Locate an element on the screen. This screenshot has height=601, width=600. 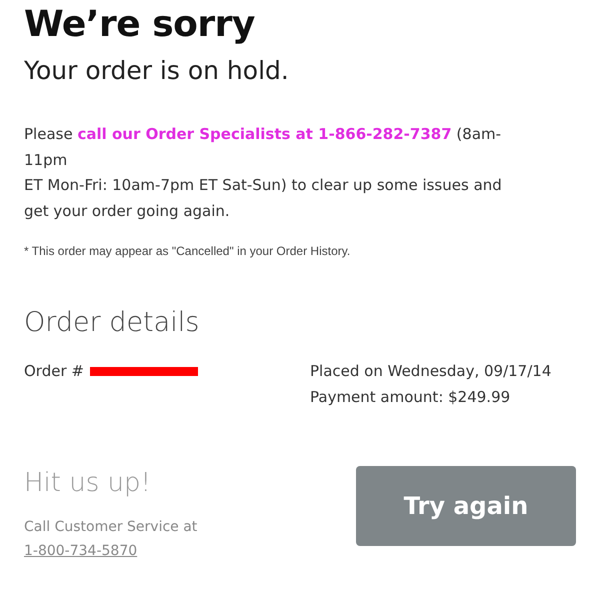
section-heading: Order details is located at coordinates (112, 323).